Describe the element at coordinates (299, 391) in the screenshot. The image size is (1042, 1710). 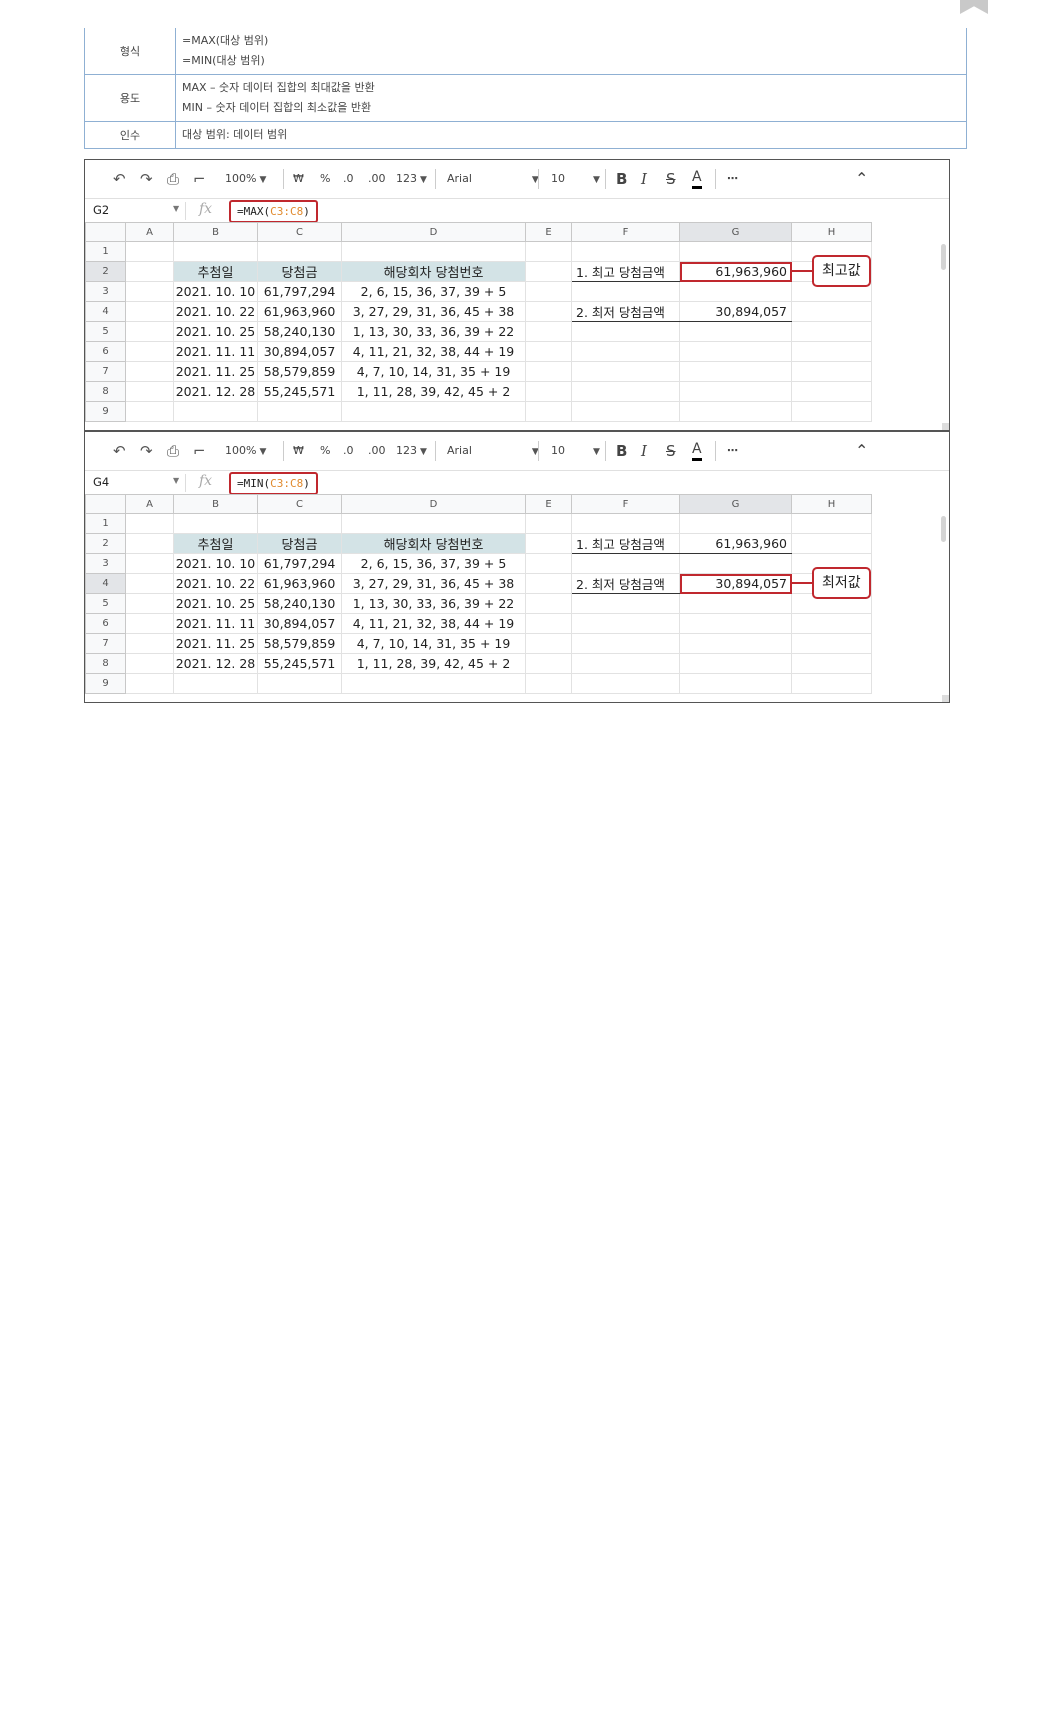
I see `amount-cell: 55,245,571` at that location.